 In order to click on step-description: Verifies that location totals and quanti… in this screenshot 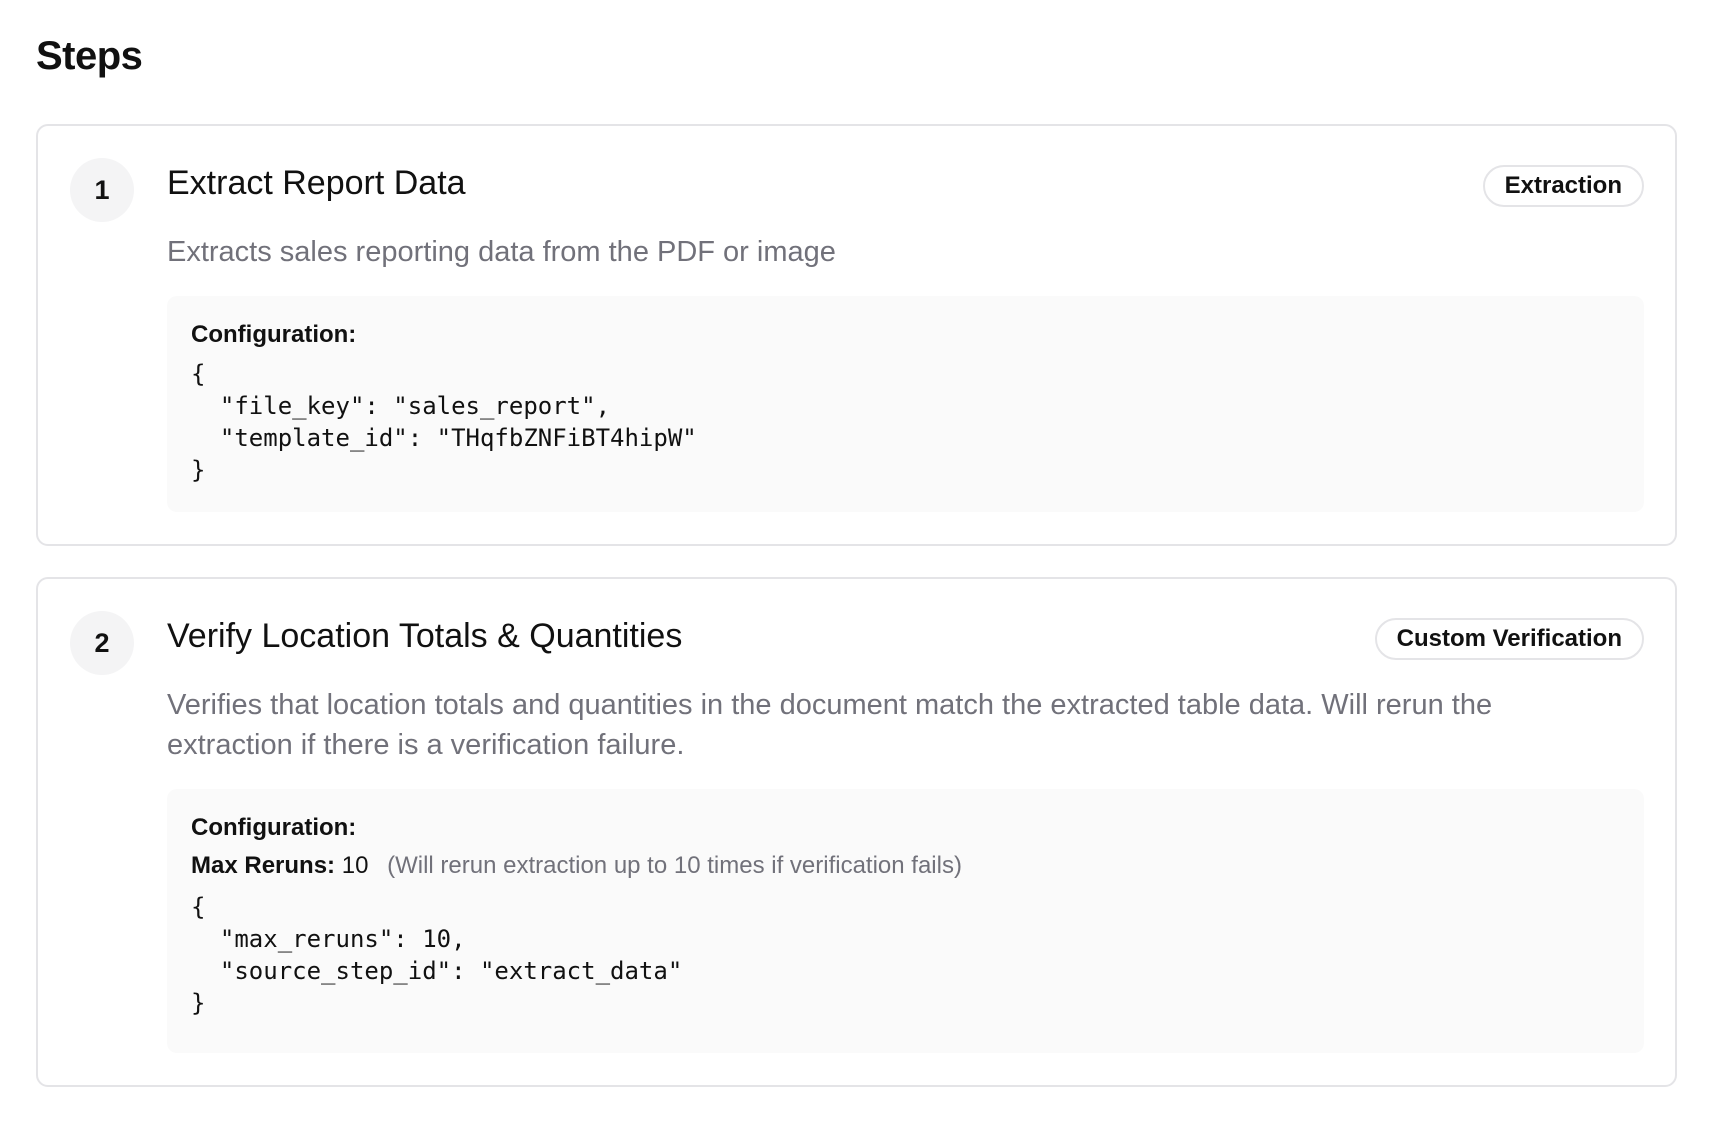, I will do `click(830, 725)`.